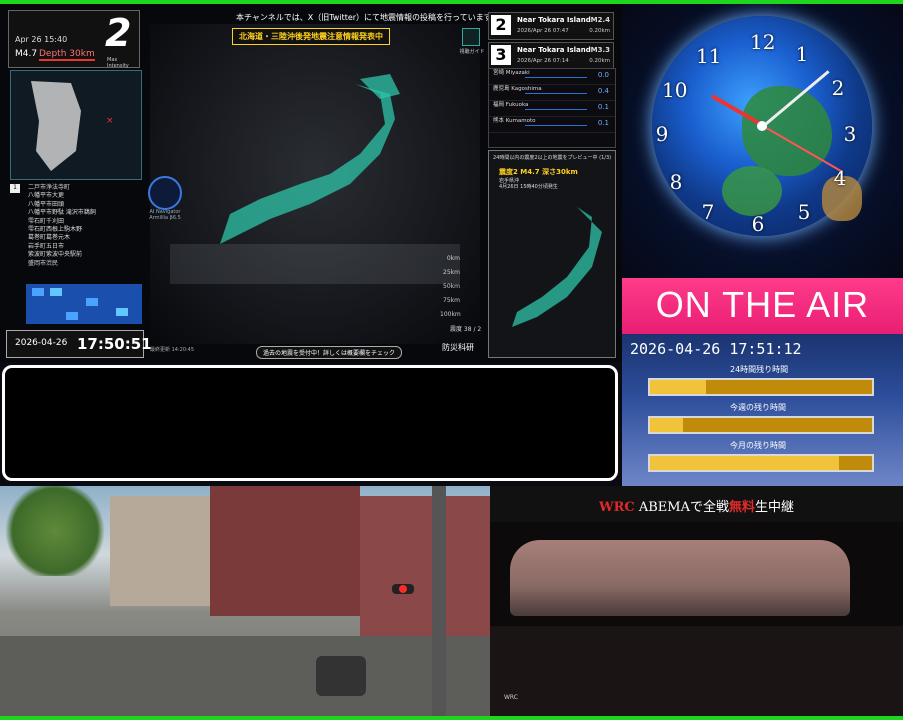  Describe the element at coordinates (681, 507) in the screenshot. I see `rally-title-mid: ABEMAで全戦` at that location.